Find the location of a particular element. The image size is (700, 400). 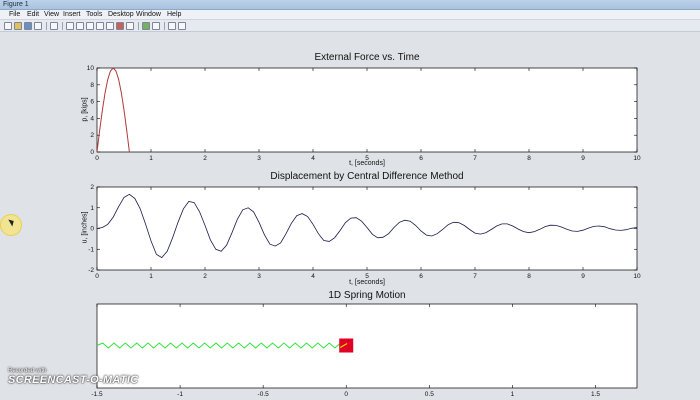

spring-xtick-label: 1.5 is located at coordinates (595, 394).